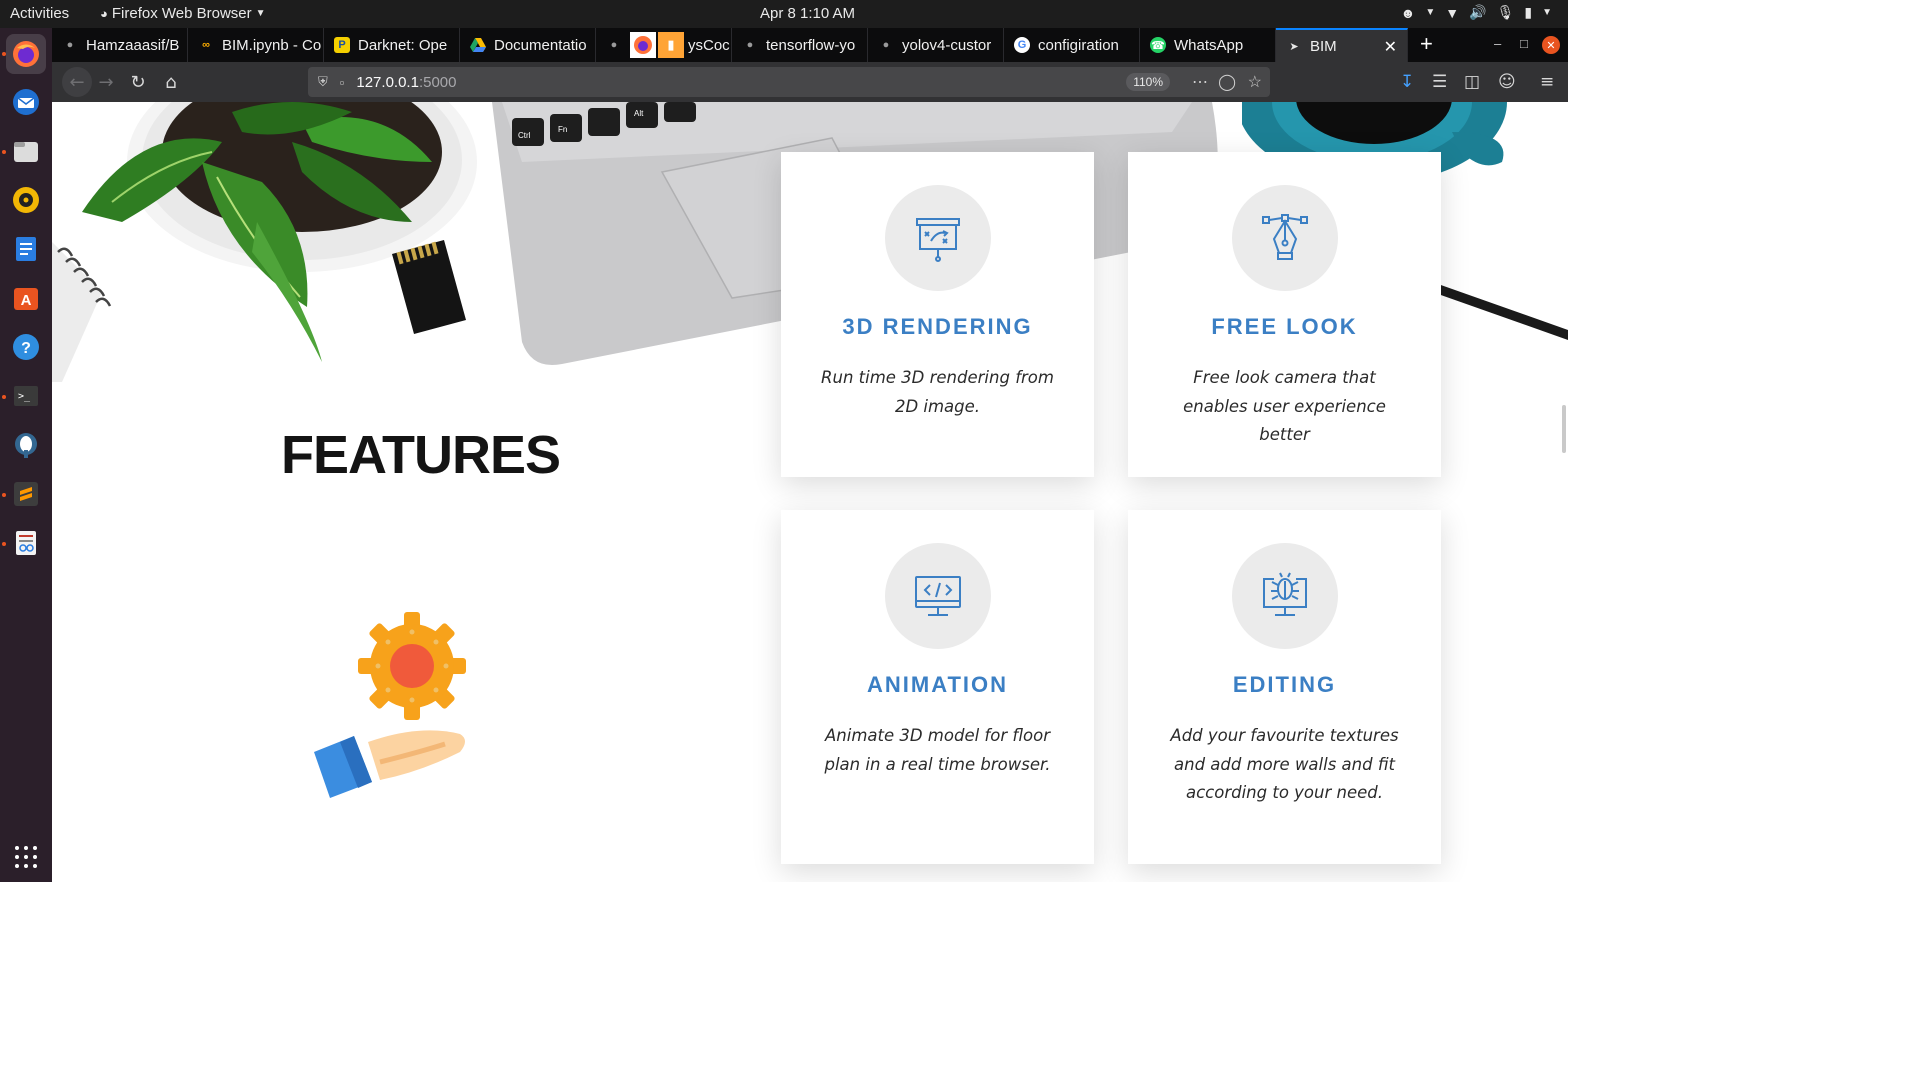 This screenshot has width=1920, height=1080. Describe the element at coordinates (104, 13) in the screenshot. I see `firefox-small-icon: ◕` at that location.